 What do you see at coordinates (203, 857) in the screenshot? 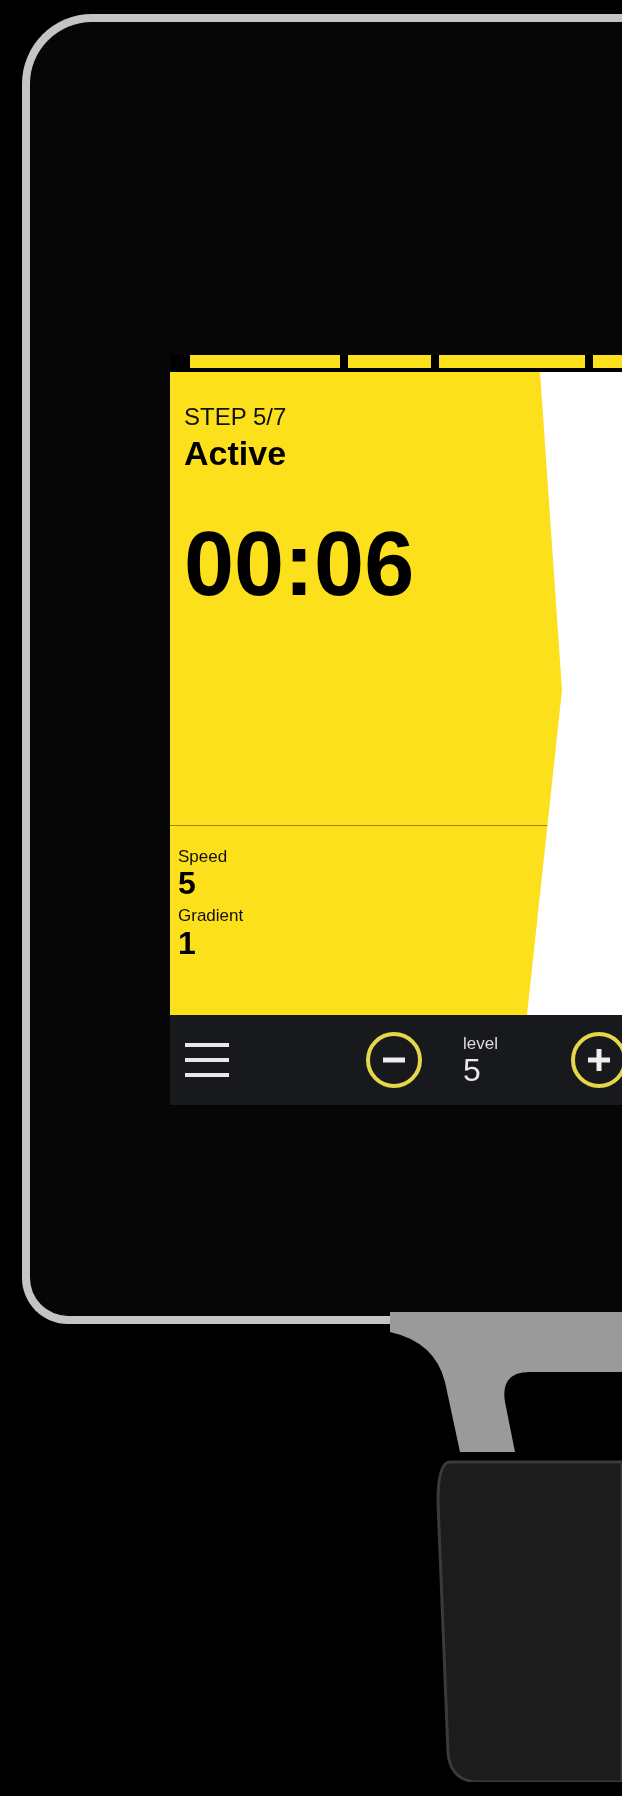
I see `metric-label: Speed` at bounding box center [203, 857].